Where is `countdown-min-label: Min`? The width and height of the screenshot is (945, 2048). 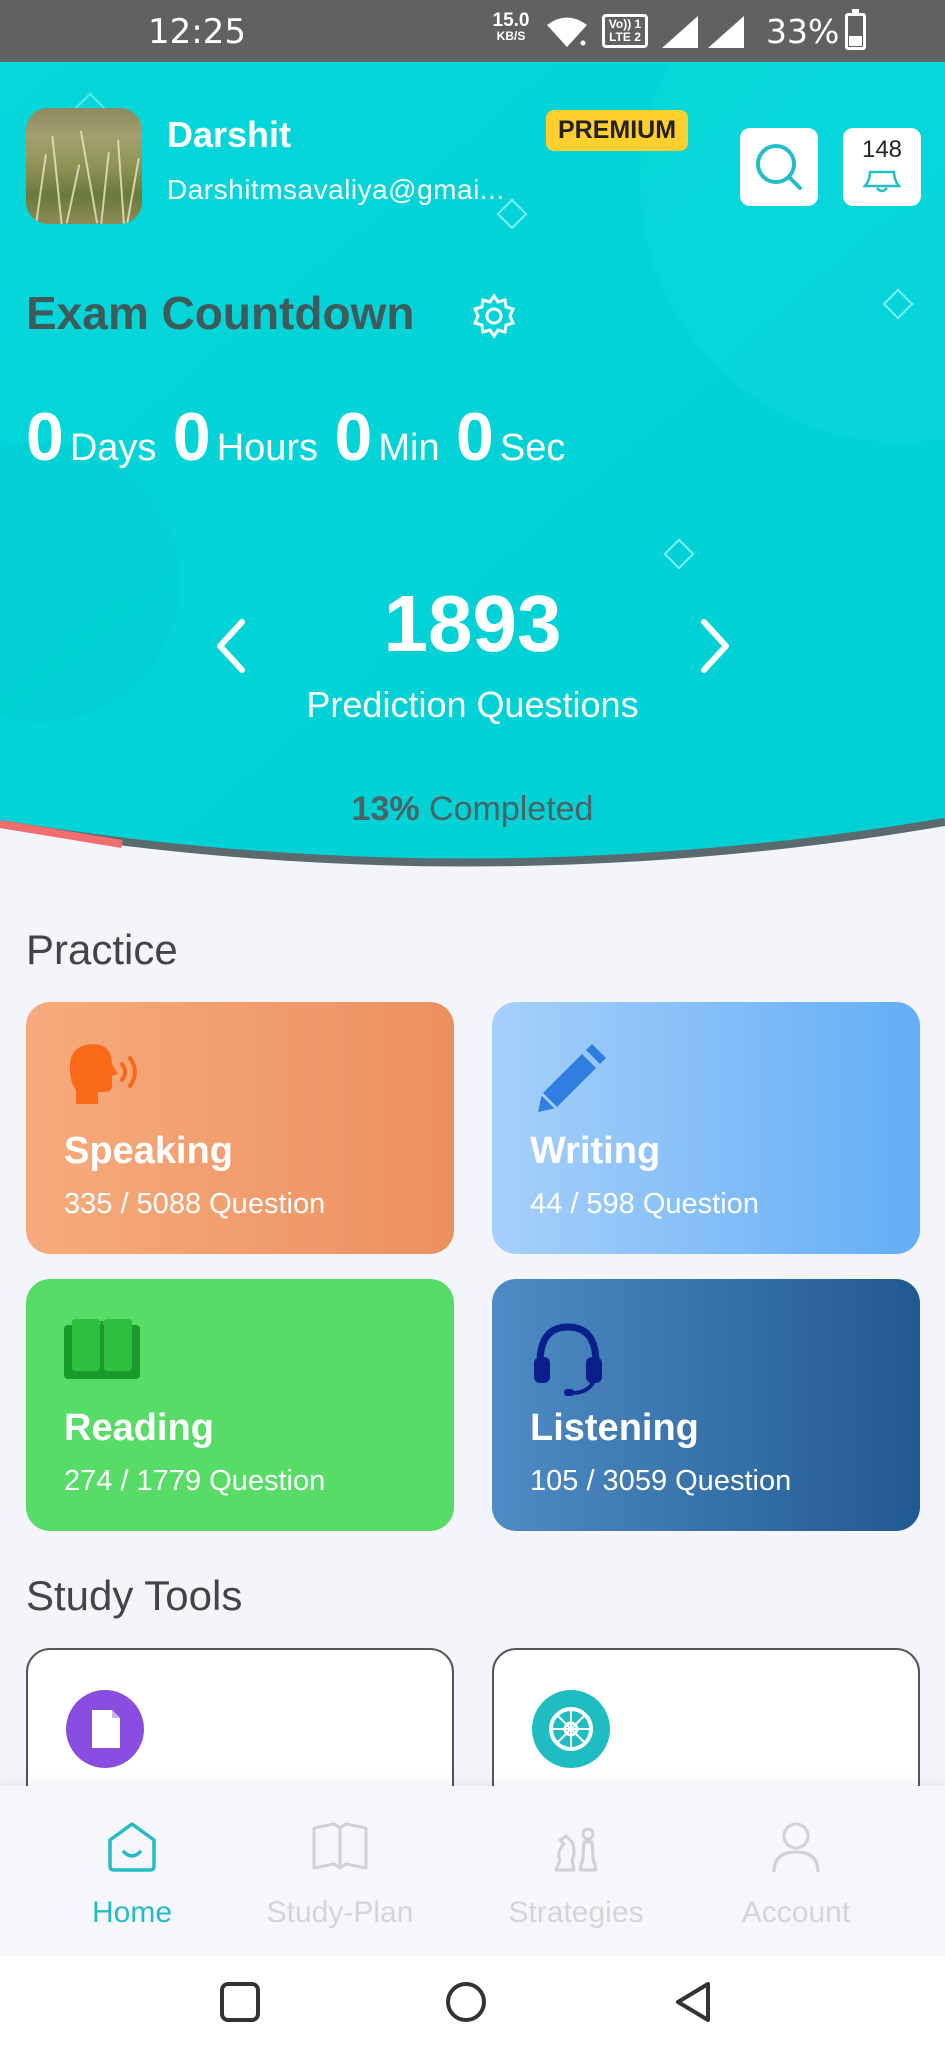
countdown-min-label: Min is located at coordinates (409, 448).